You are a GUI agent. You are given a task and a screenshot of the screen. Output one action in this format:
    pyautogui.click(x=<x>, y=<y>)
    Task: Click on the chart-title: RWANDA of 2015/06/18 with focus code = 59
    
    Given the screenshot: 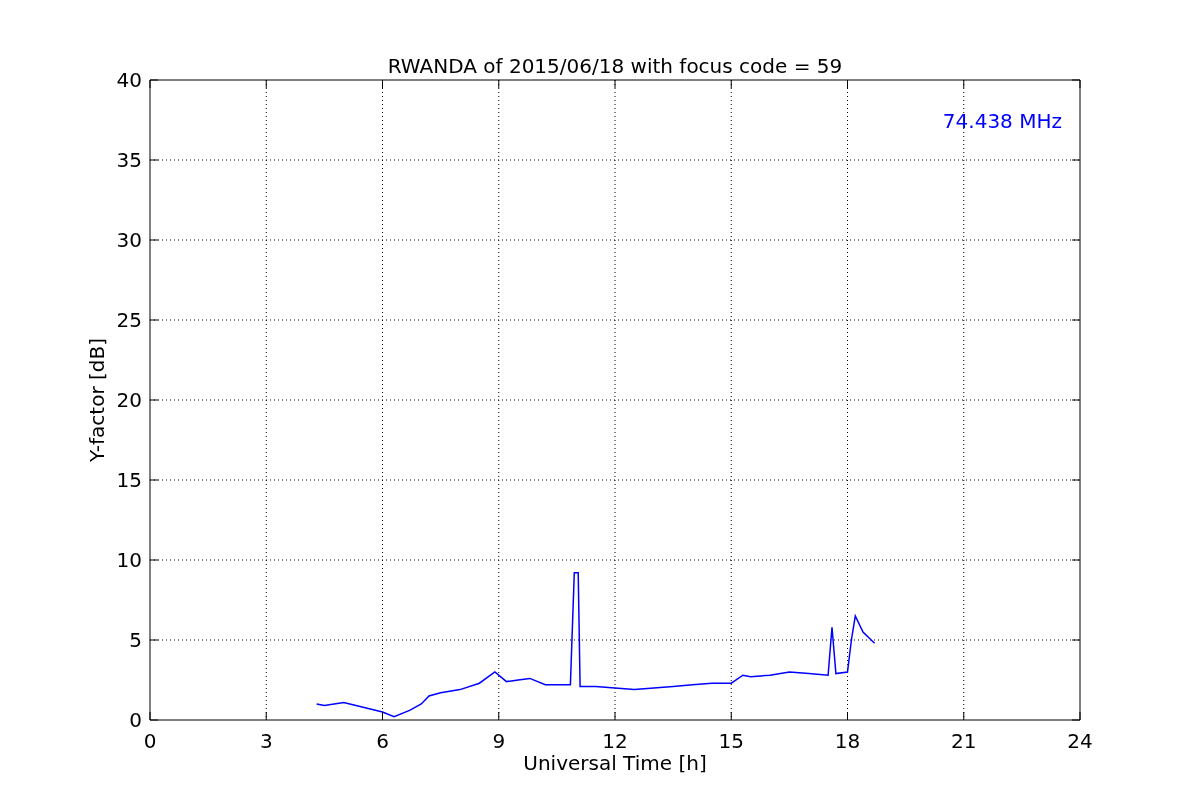 What is the action you would take?
    pyautogui.click(x=615, y=66)
    